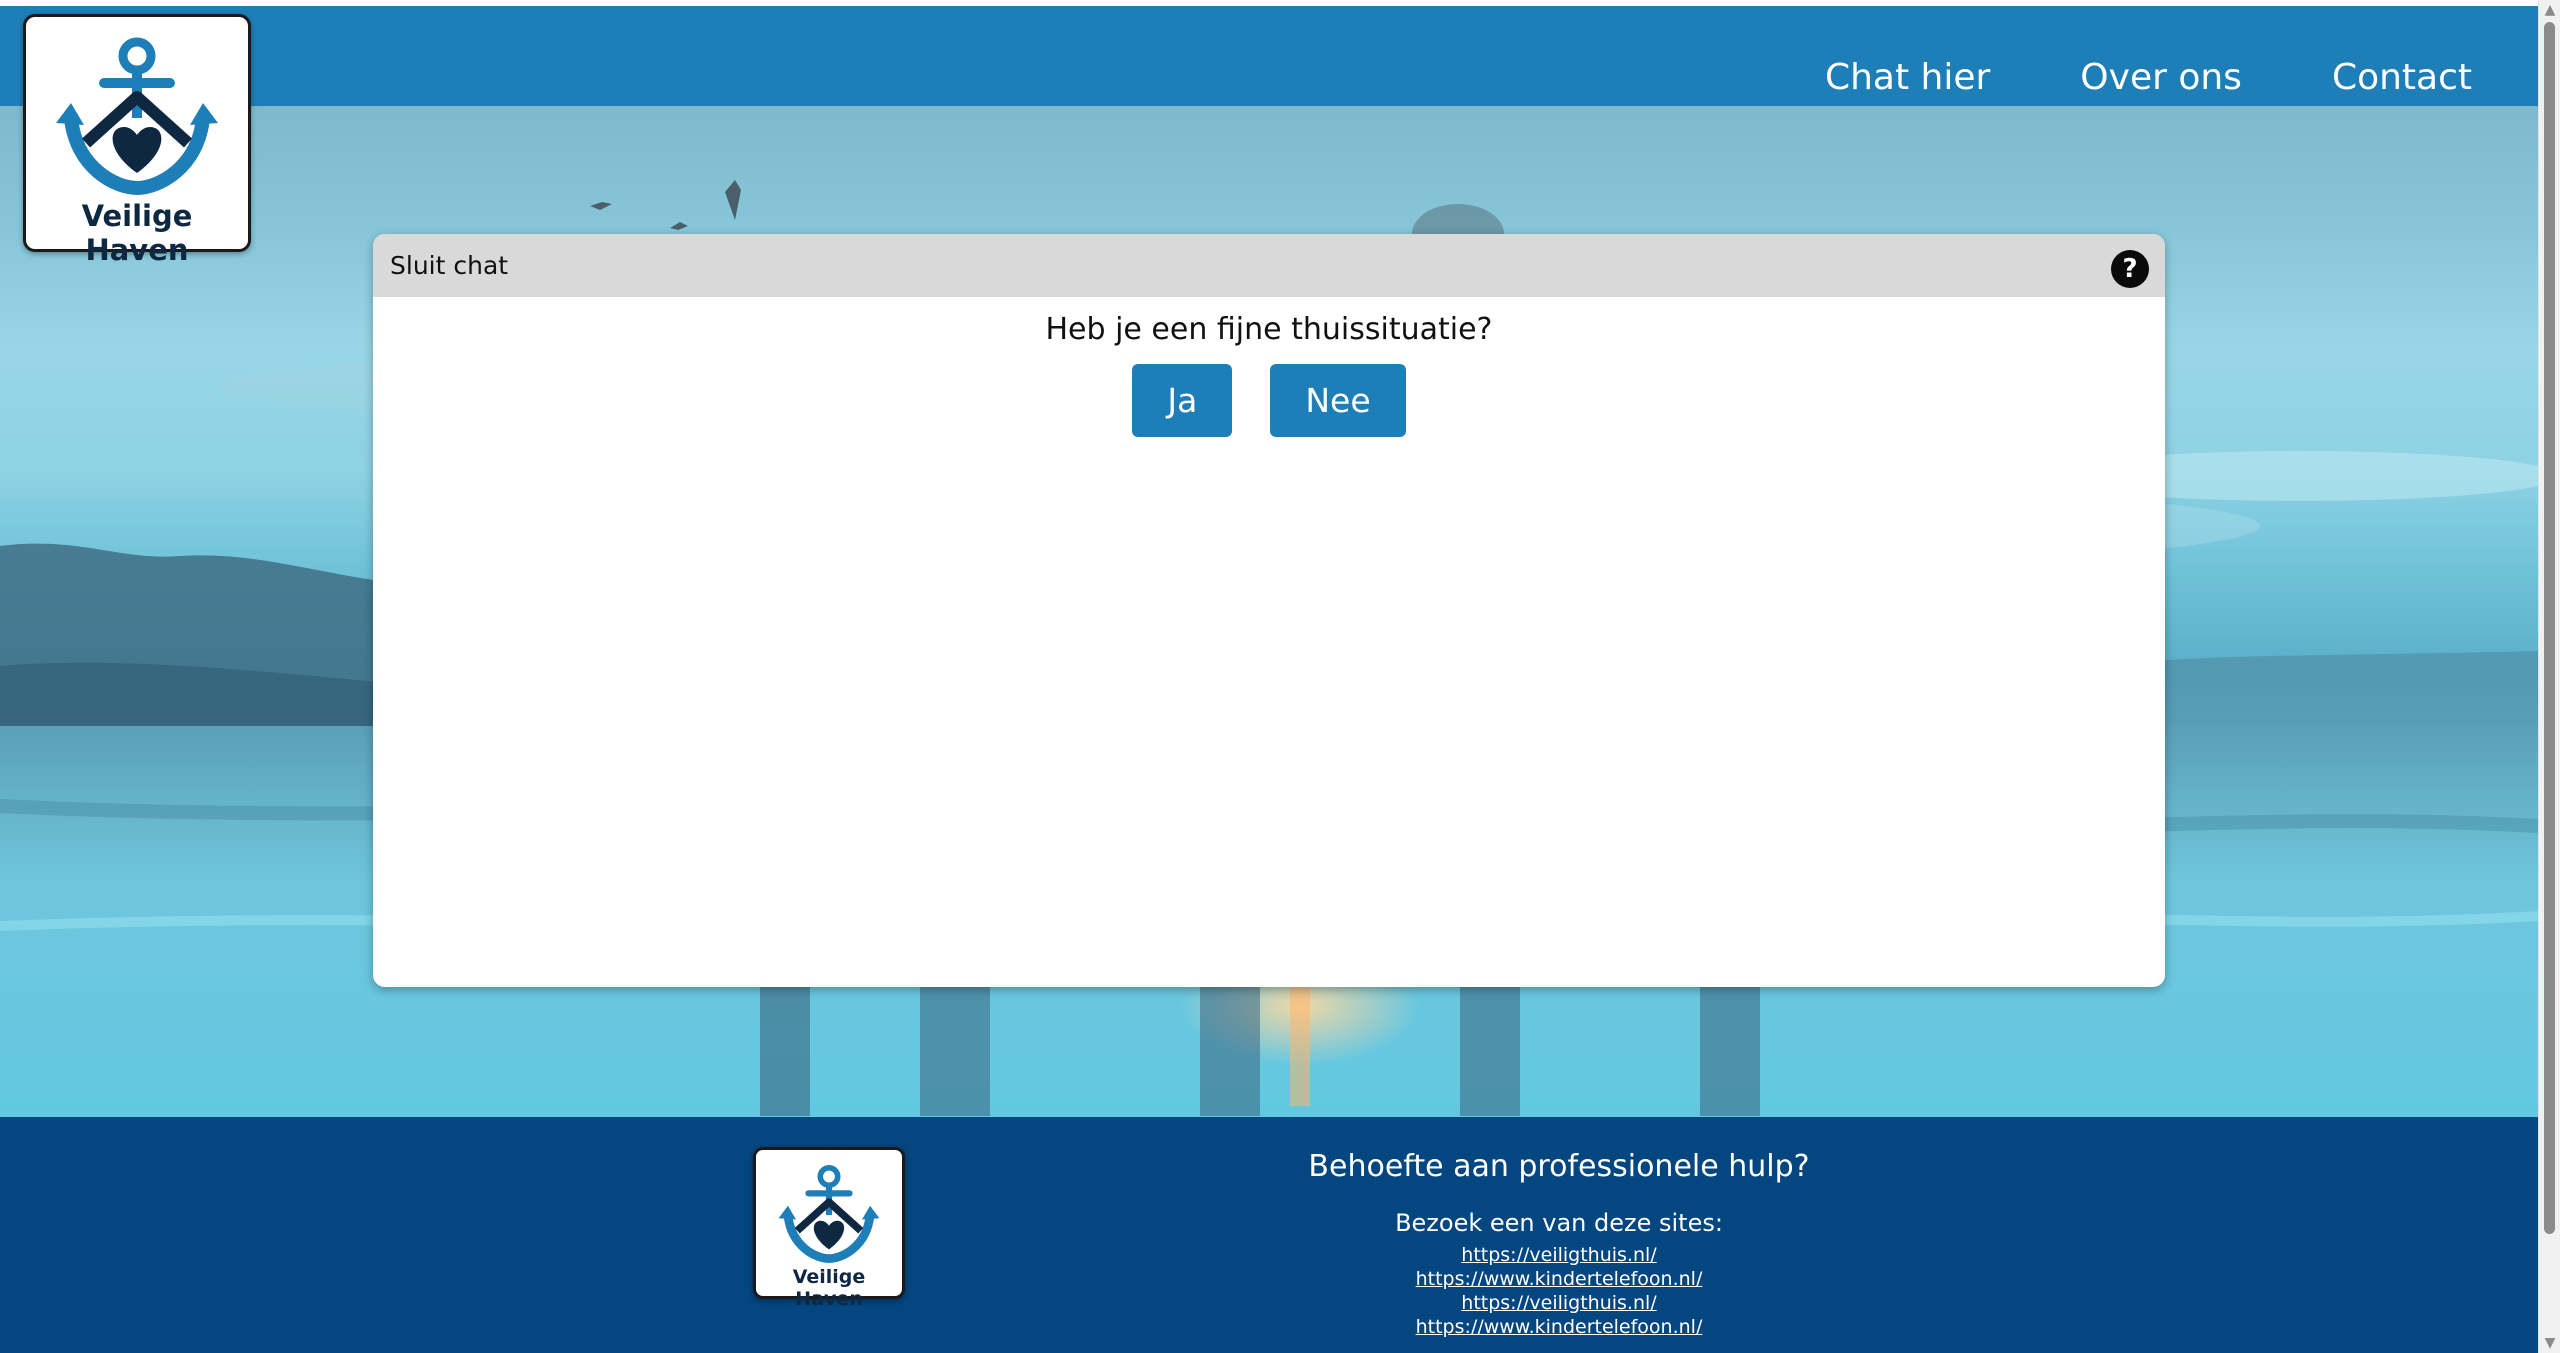  I want to click on vertical-scrollbar: ▲ ▼, so click(2549, 676).